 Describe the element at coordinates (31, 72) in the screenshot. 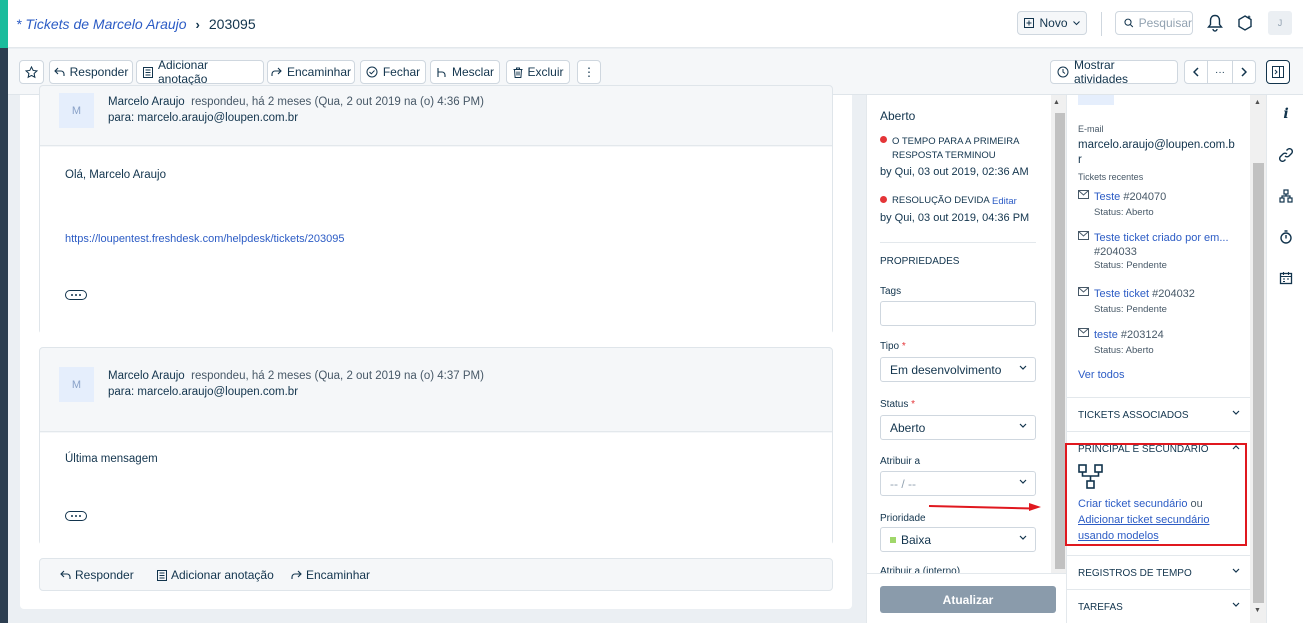

I see `star-button` at that location.